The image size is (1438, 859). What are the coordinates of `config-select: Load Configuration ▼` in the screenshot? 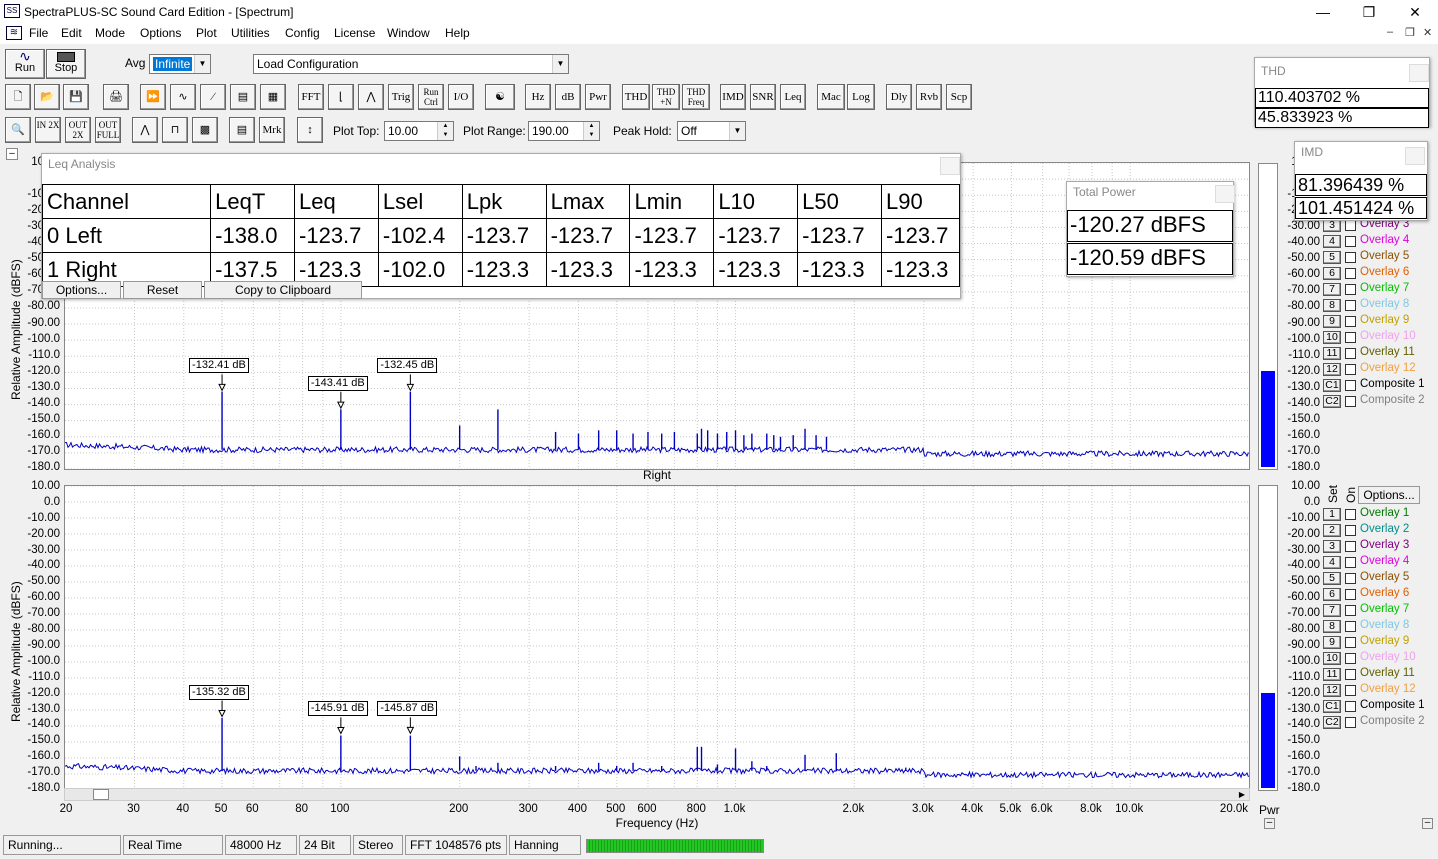 It's located at (411, 64).